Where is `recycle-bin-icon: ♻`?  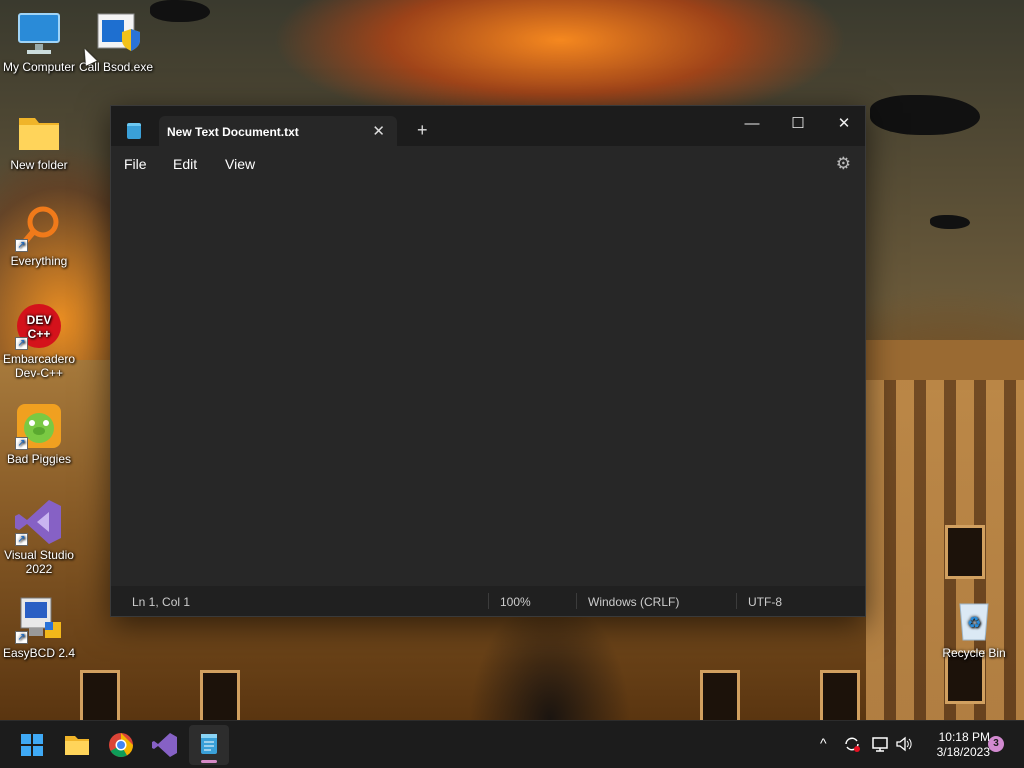 recycle-bin-icon: ♻ is located at coordinates (974, 620).